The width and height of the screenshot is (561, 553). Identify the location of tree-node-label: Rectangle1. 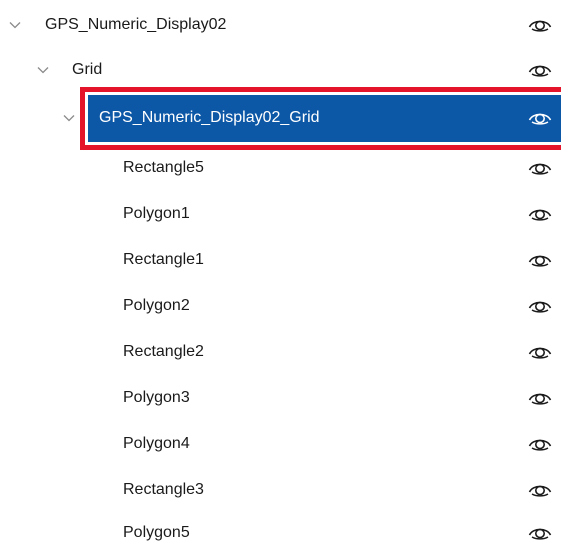
(163, 259).